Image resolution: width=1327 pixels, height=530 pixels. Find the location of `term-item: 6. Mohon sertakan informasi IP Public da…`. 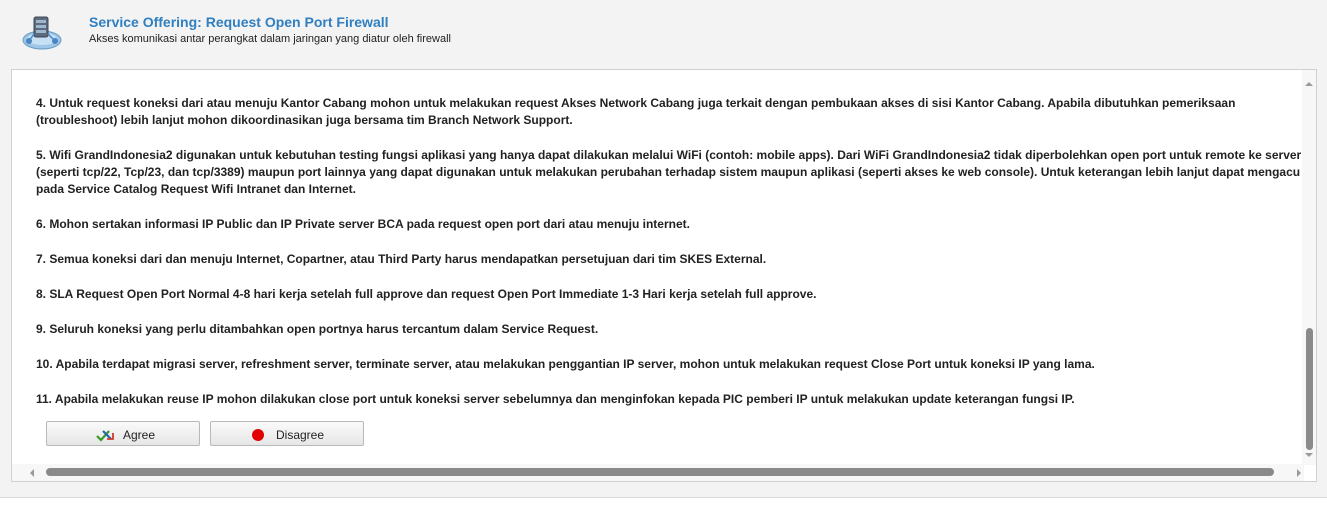

term-item: 6. Mohon sertakan informasi IP Public da… is located at coordinates (363, 224).